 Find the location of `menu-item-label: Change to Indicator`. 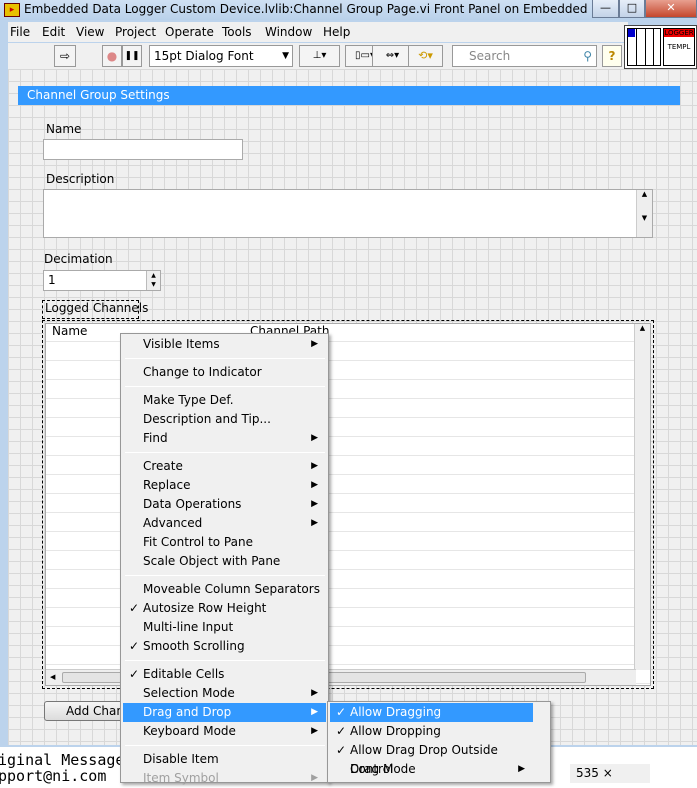

menu-item-label: Change to Indicator is located at coordinates (202, 372).